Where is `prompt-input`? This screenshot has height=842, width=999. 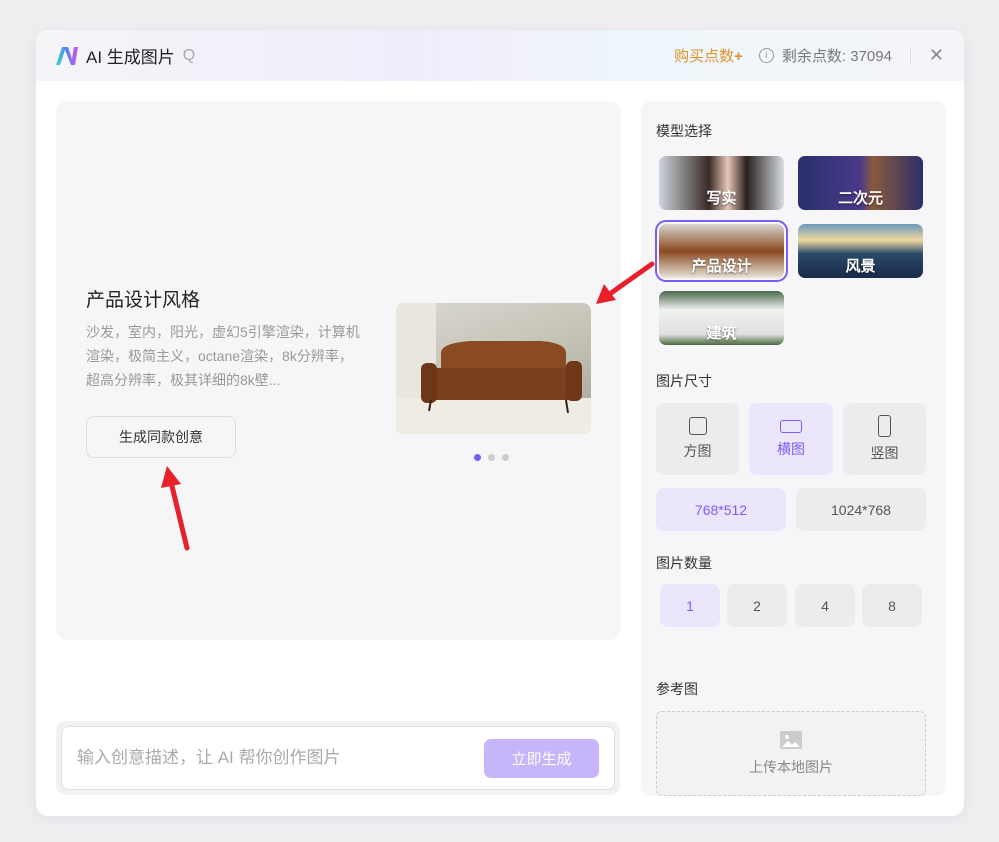
prompt-input is located at coordinates (280, 758).